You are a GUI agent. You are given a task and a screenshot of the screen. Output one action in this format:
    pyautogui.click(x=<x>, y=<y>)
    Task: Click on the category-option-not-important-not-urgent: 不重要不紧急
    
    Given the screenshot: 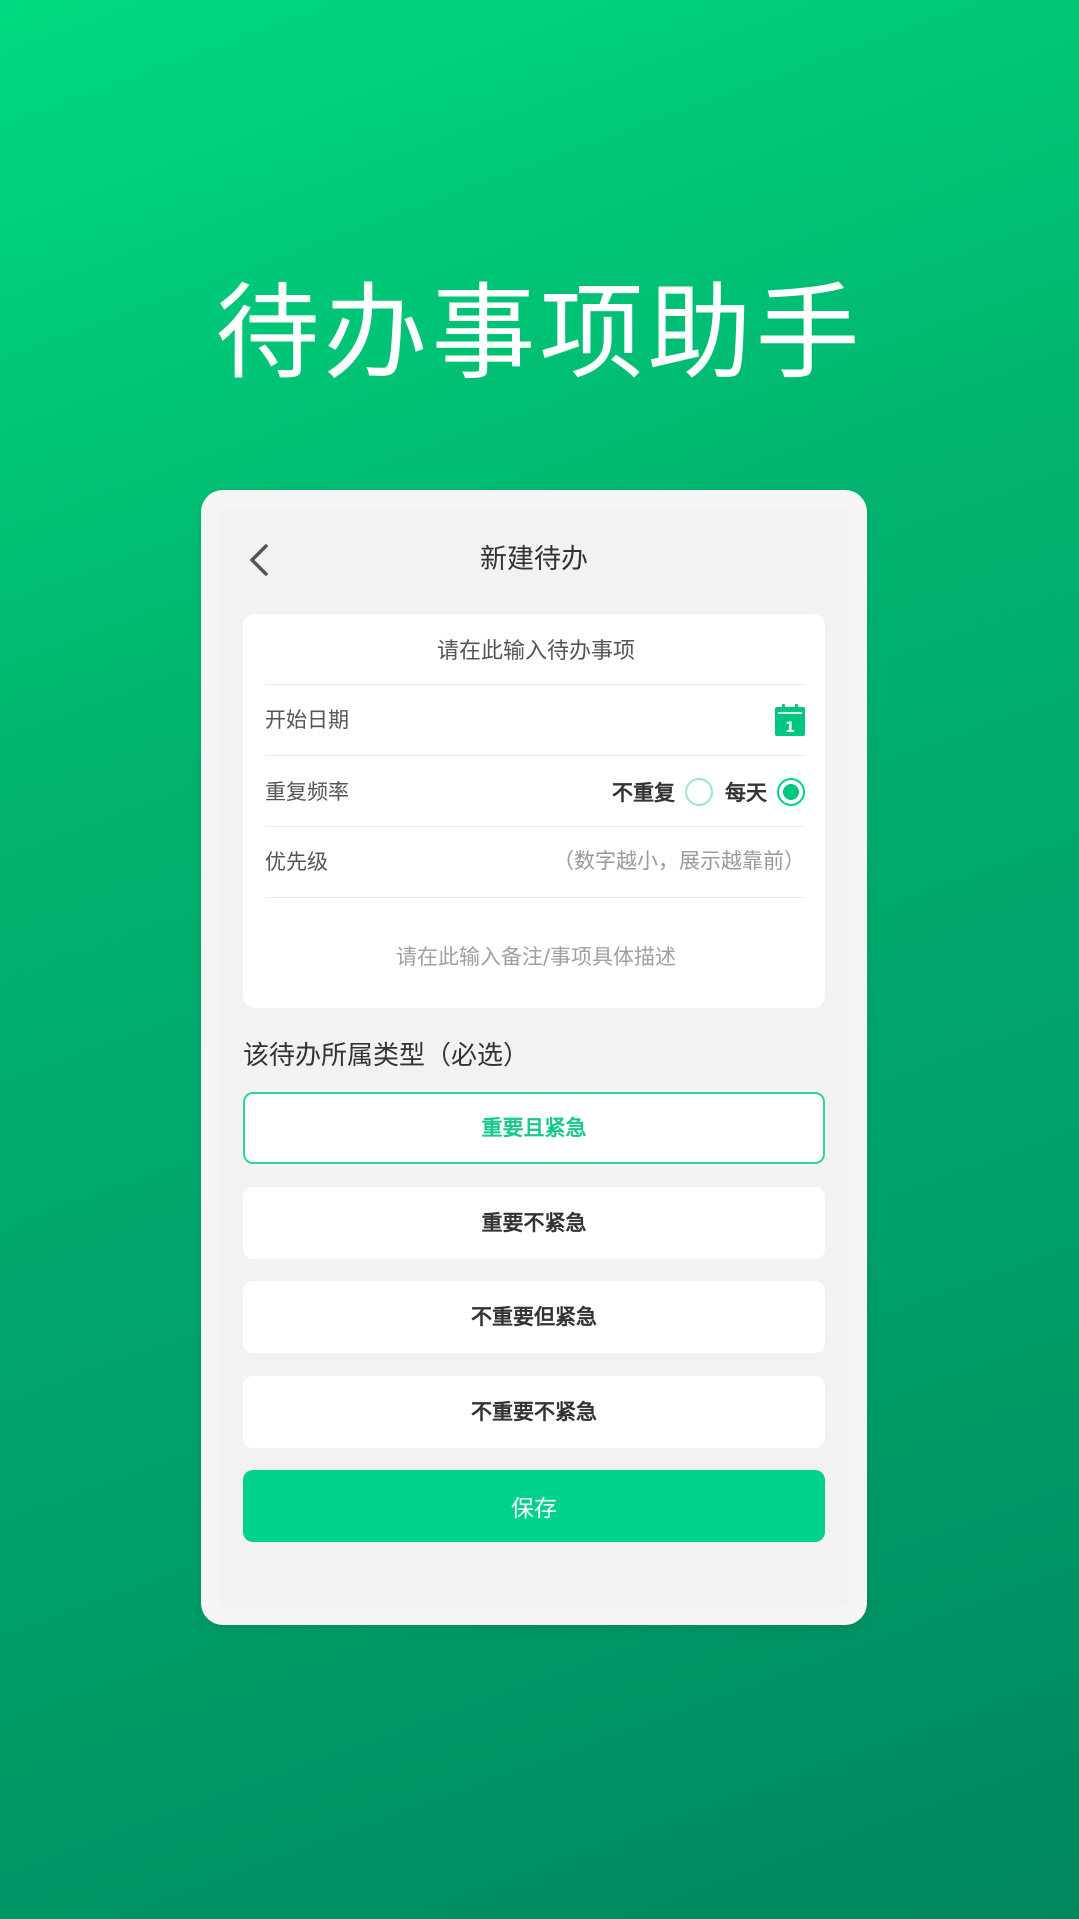 What is the action you would take?
    pyautogui.click(x=534, y=1412)
    